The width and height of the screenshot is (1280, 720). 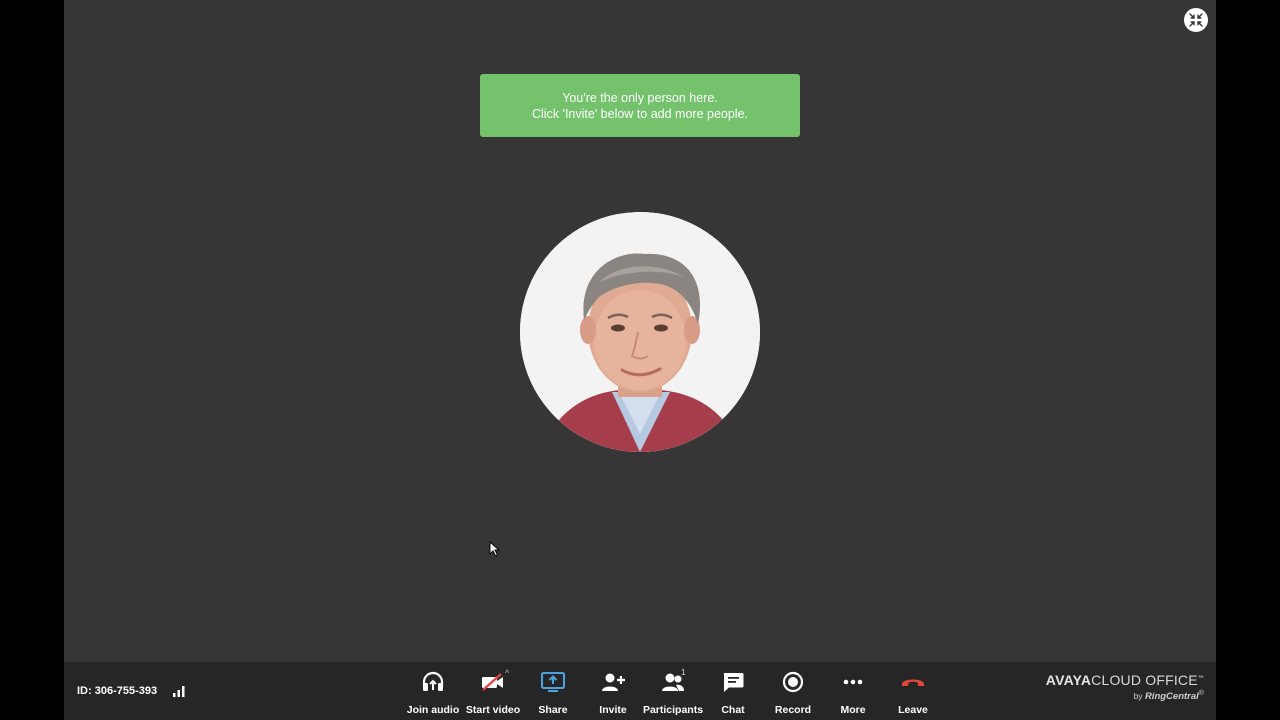 What do you see at coordinates (733, 682) in the screenshot?
I see `chat-icon` at bounding box center [733, 682].